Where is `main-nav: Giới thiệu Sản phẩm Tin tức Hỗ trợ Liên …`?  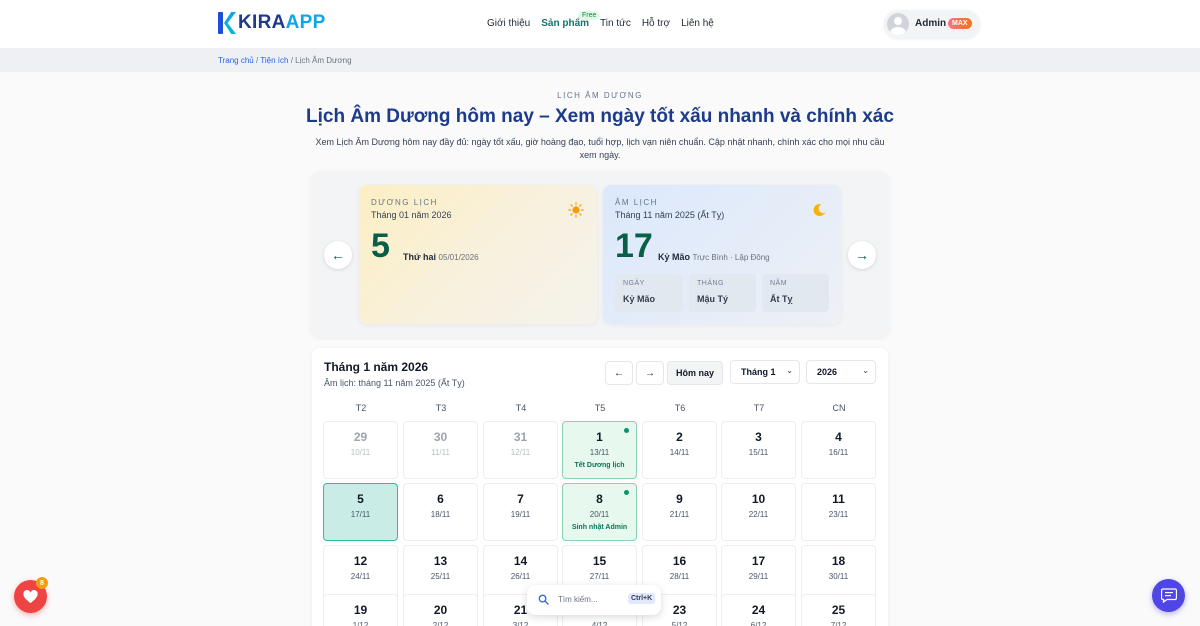
main-nav: Giới thiệu Sản phẩm Tin tức Hỗ trợ Liên … is located at coordinates (600, 23).